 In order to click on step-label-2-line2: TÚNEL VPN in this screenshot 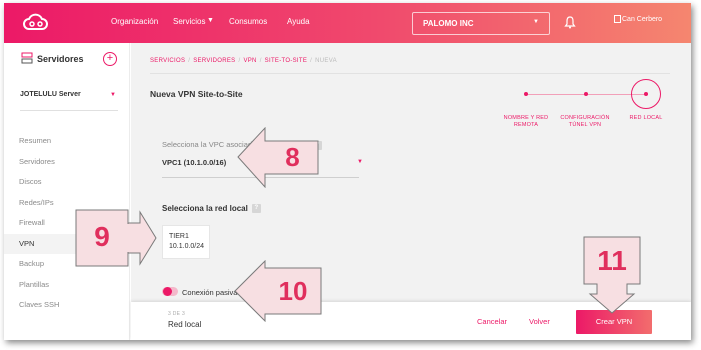, I will do `click(585, 125)`.